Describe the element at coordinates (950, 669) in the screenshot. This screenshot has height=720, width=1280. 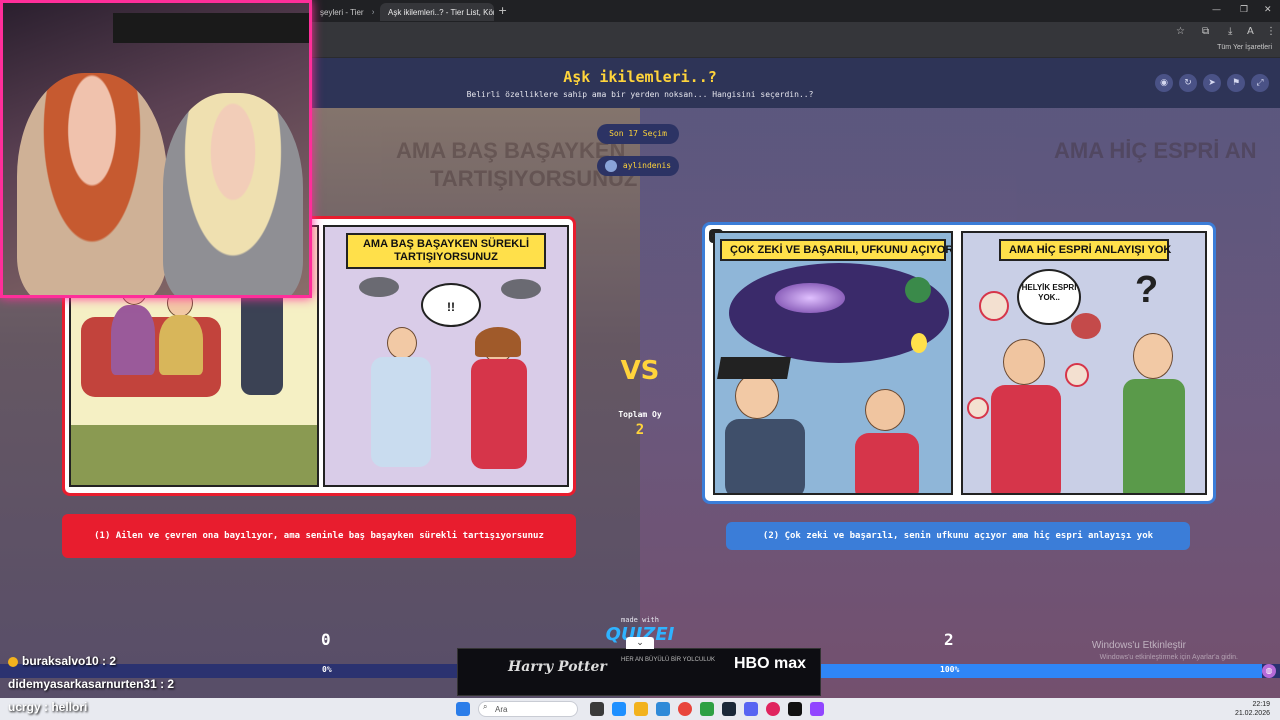
I see `percent-right: 100%` at that location.